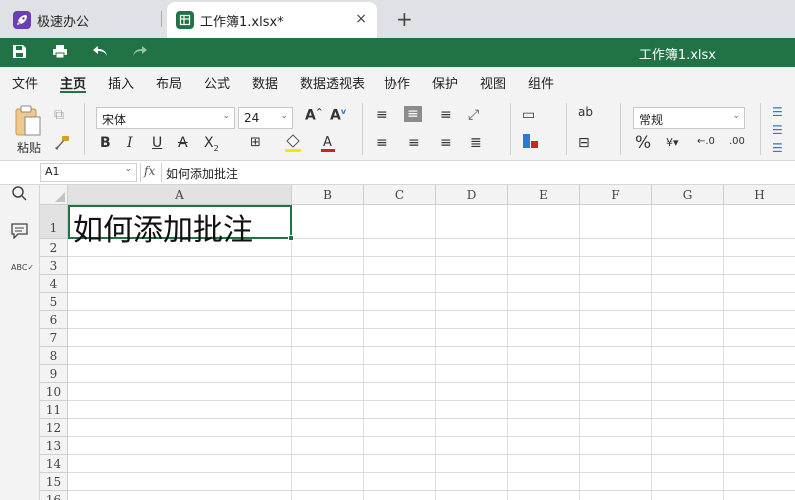  What do you see at coordinates (19, 53) in the screenshot?
I see `save-icon` at bounding box center [19, 53].